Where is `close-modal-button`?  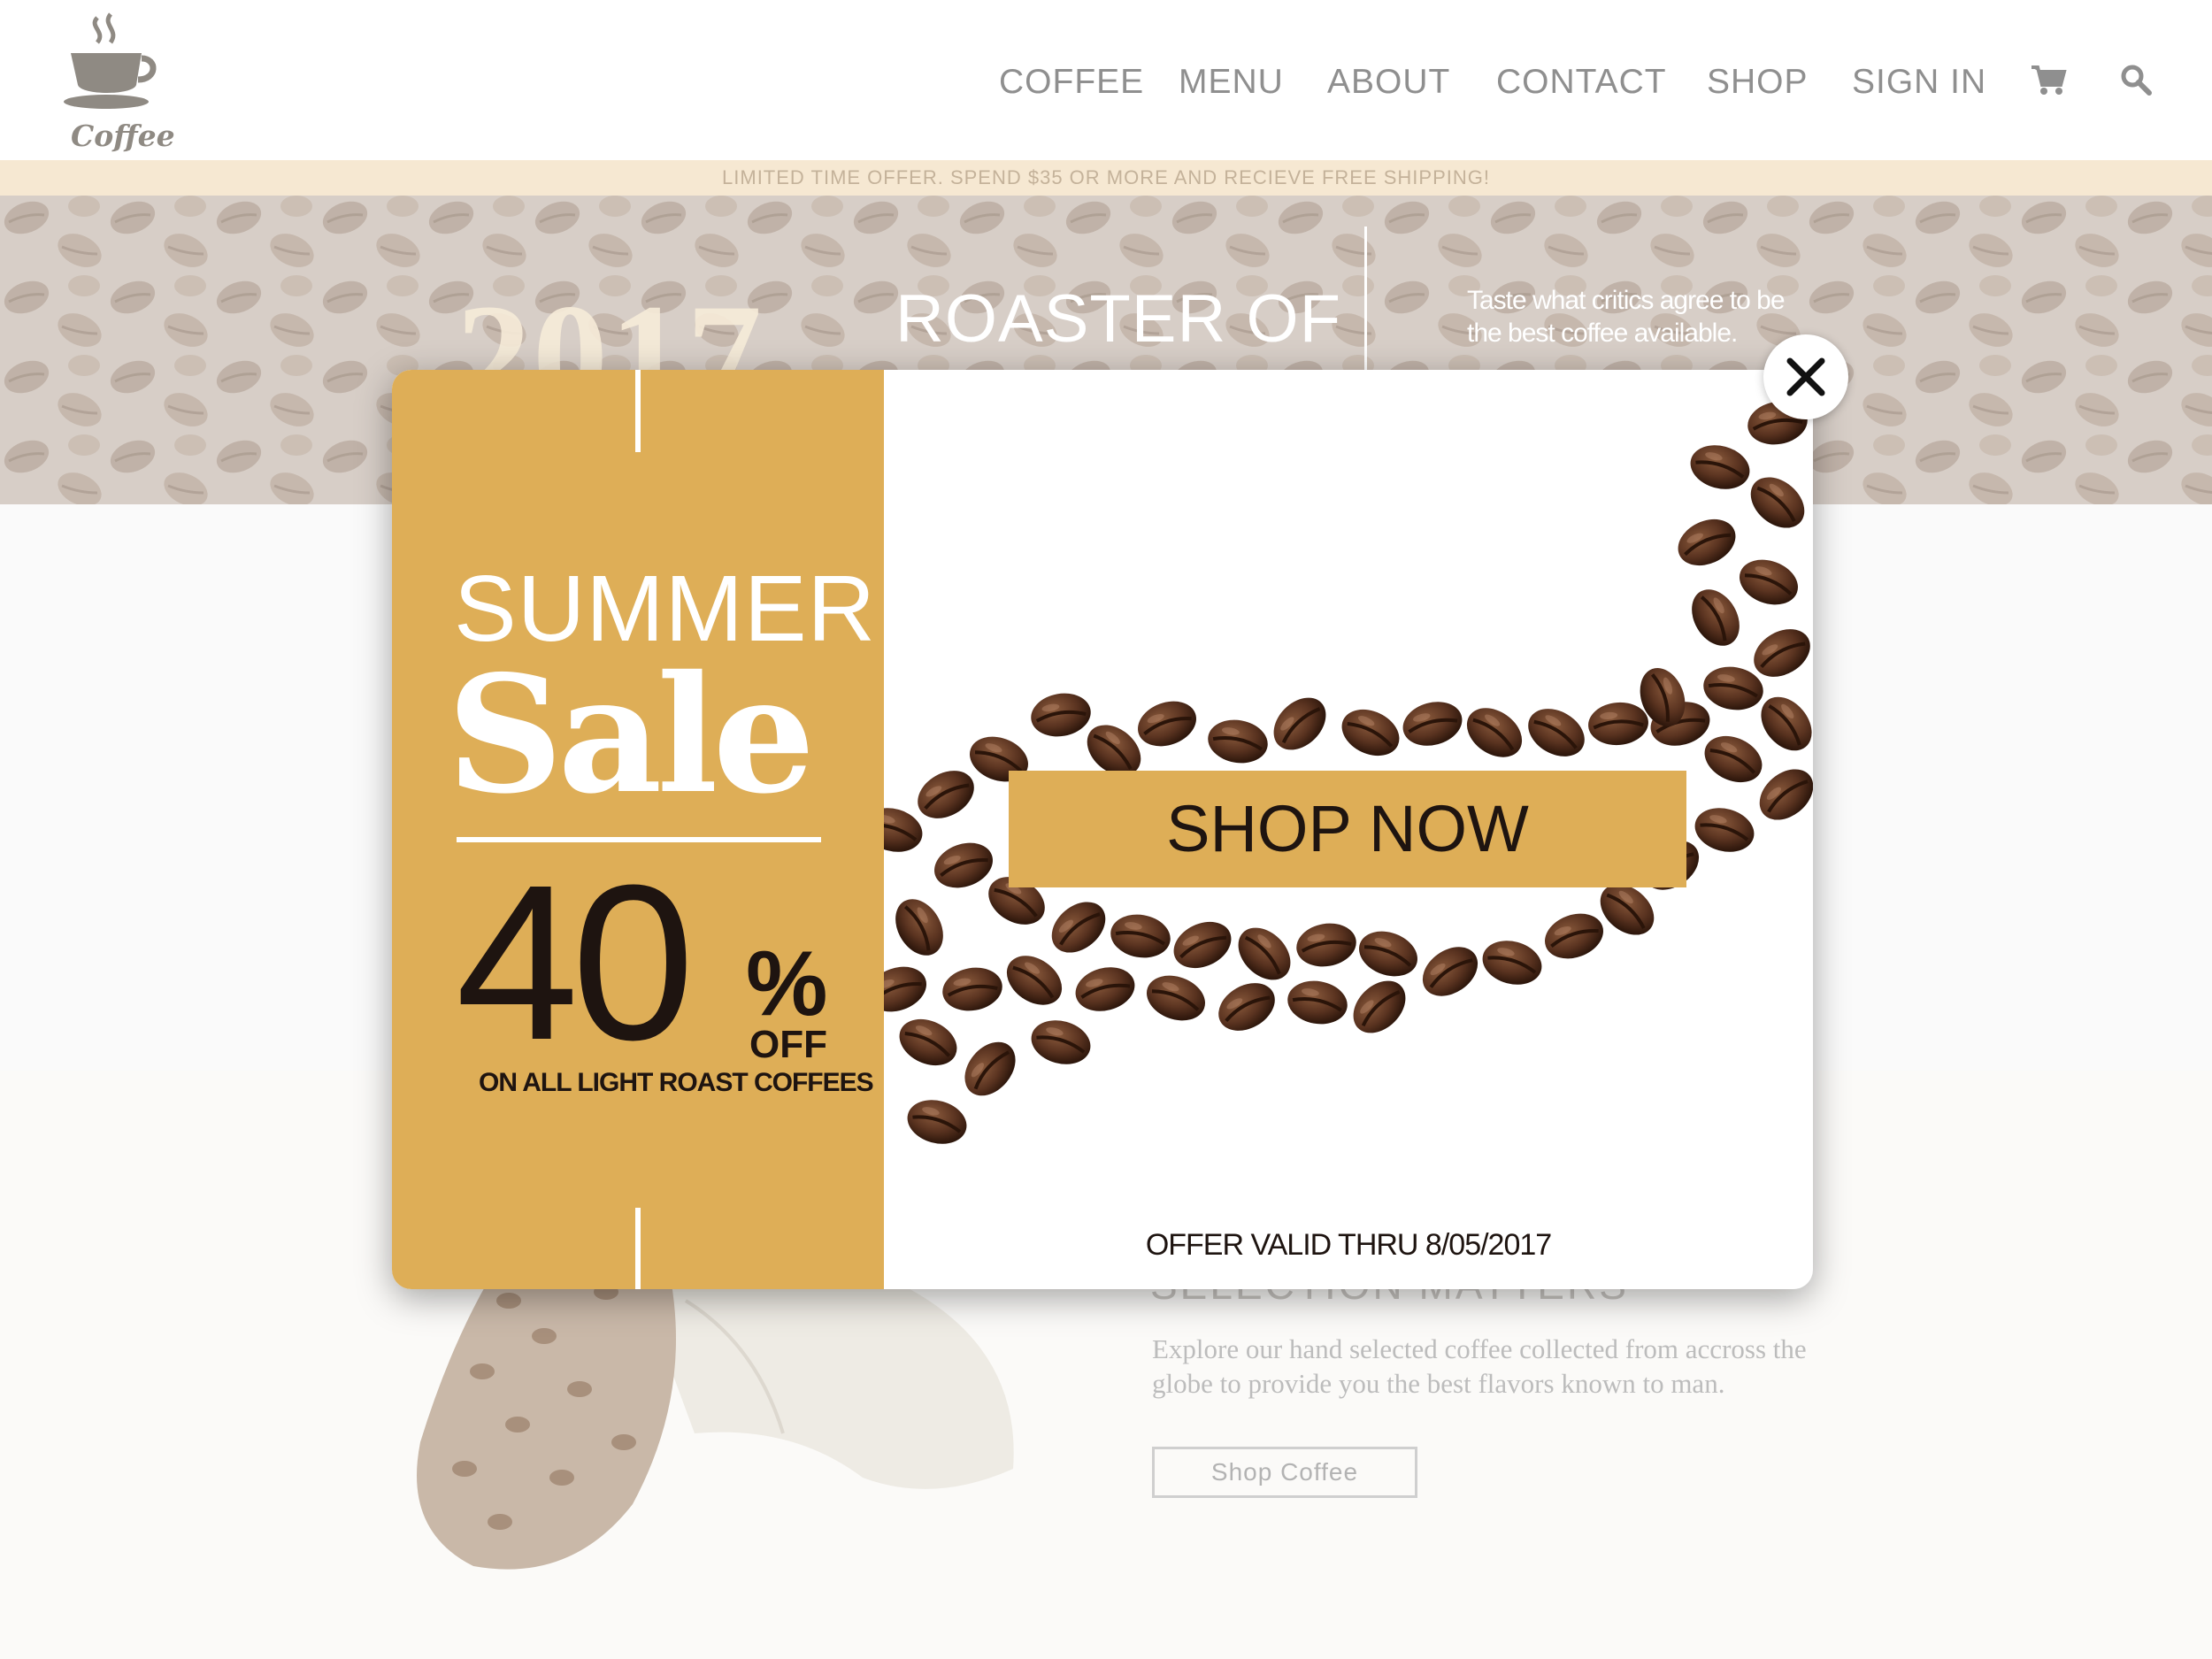
close-modal-button is located at coordinates (1806, 377).